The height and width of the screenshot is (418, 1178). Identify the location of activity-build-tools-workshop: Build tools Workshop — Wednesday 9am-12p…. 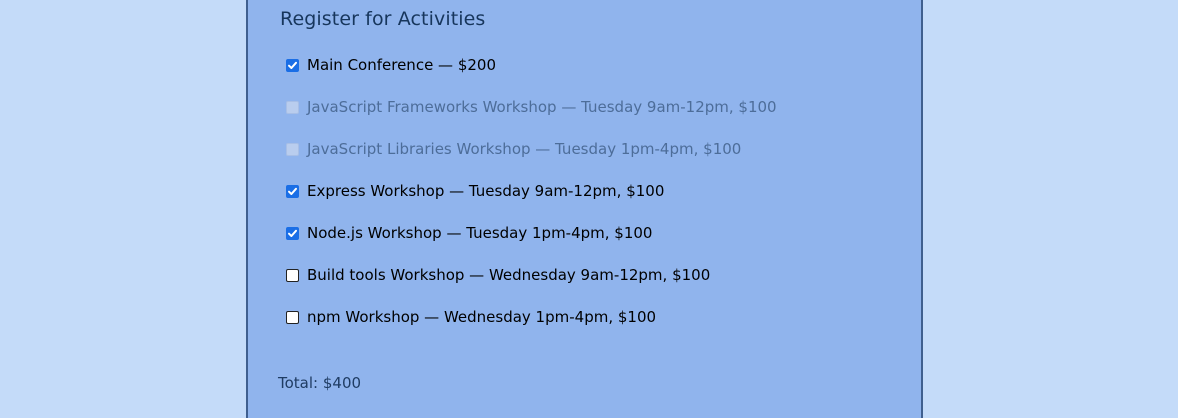
(498, 275).